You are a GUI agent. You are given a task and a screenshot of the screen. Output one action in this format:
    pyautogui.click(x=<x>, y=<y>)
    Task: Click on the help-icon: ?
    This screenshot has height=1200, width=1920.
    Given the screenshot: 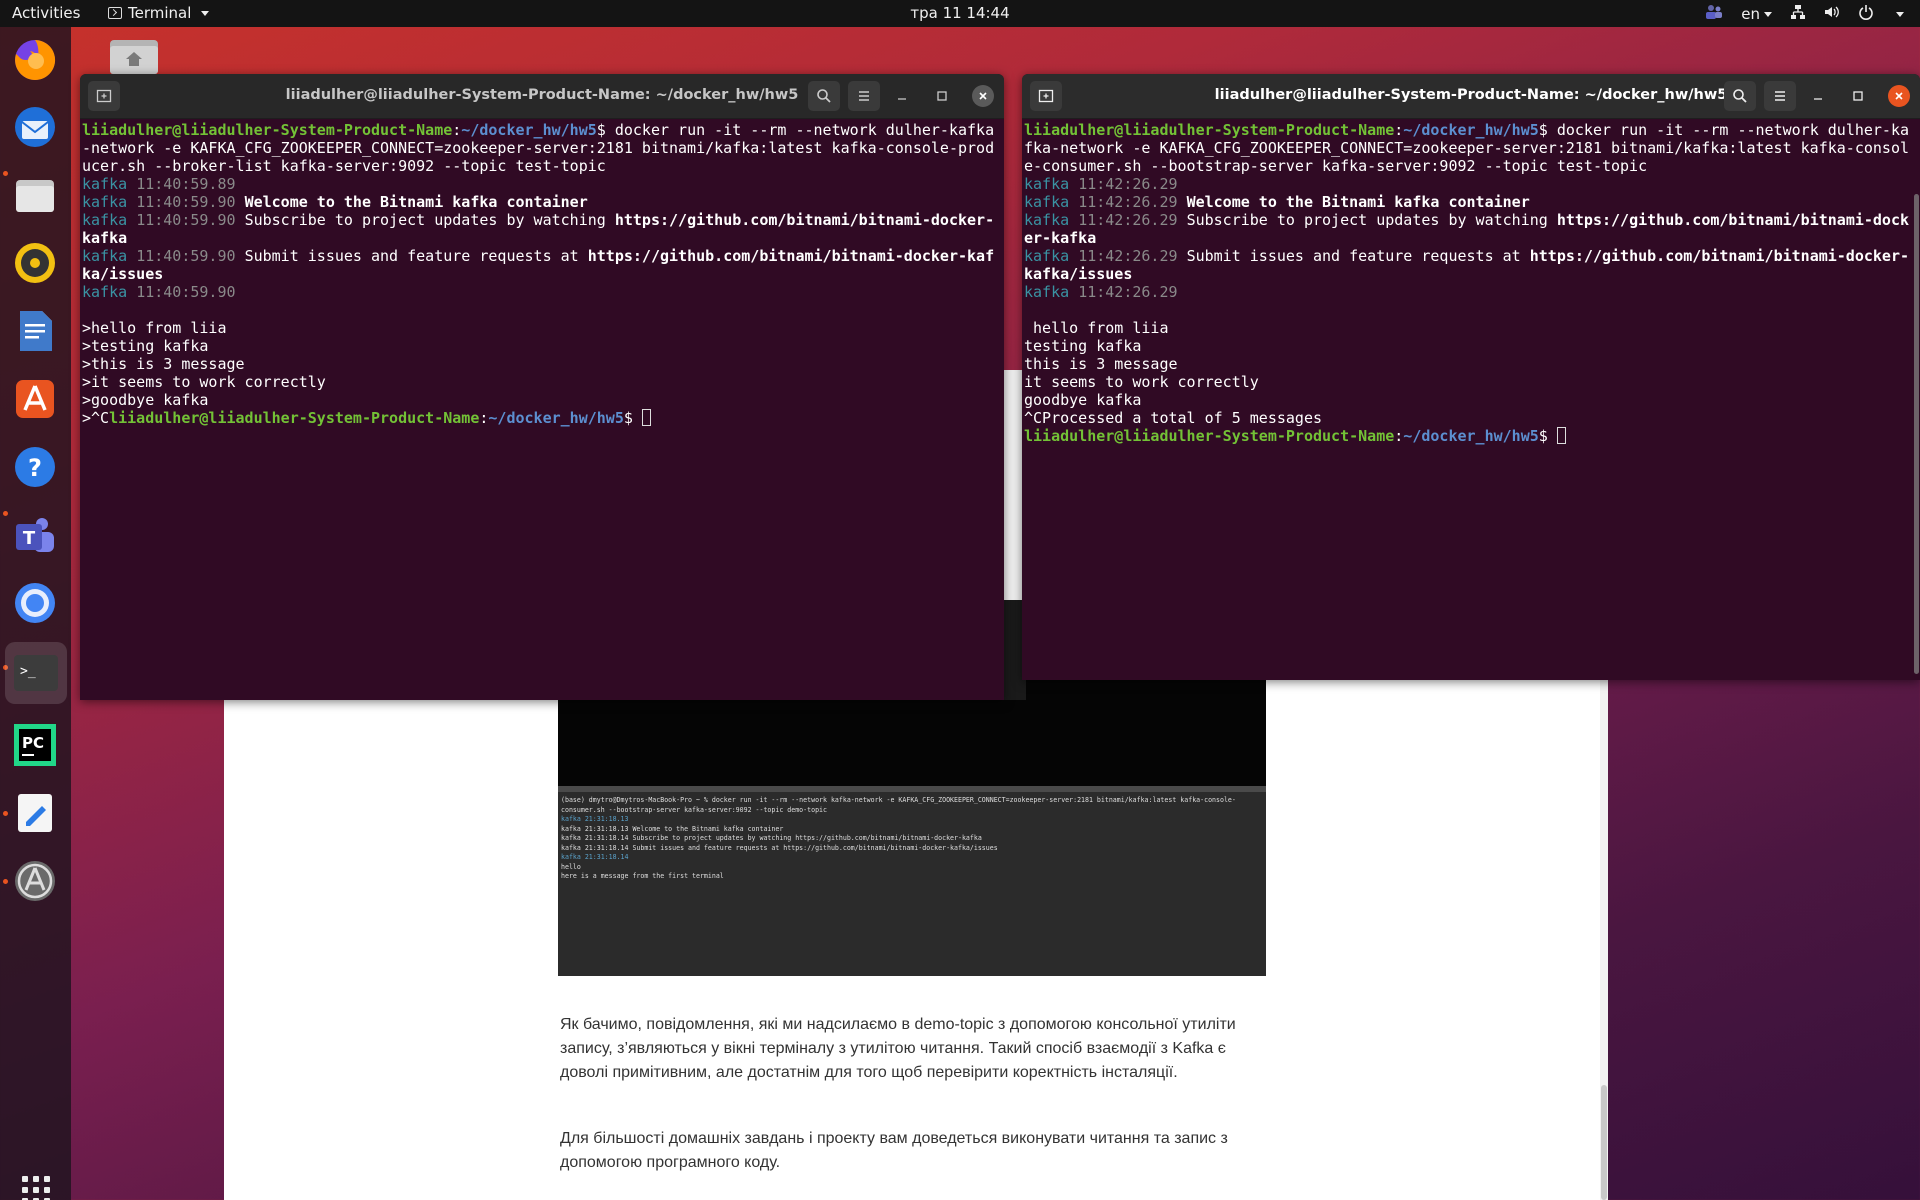 What is the action you would take?
    pyautogui.click(x=35, y=467)
    